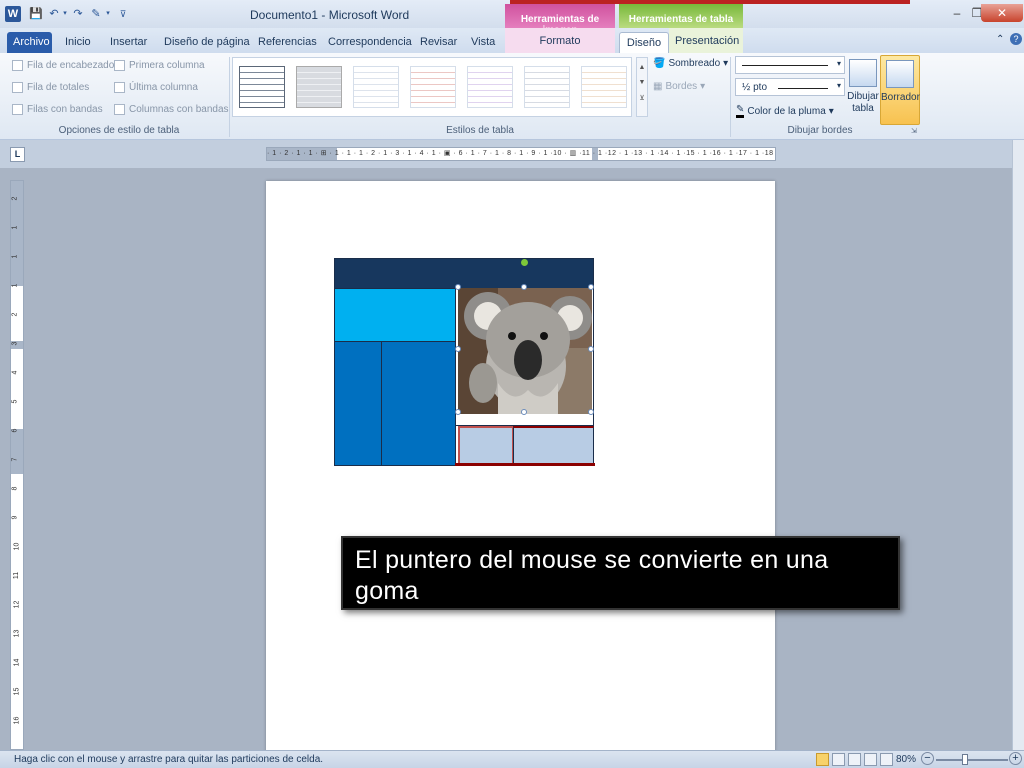 The height and width of the screenshot is (768, 1024). Describe the element at coordinates (870, 759) in the screenshot. I see `view-outline-icon` at that location.